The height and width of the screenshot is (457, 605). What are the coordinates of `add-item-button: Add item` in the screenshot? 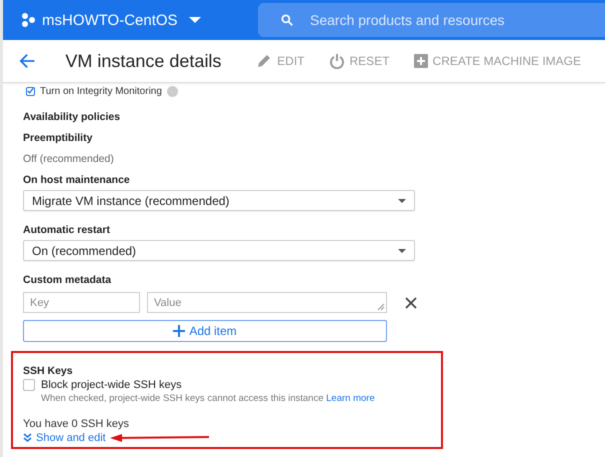 It's located at (205, 331).